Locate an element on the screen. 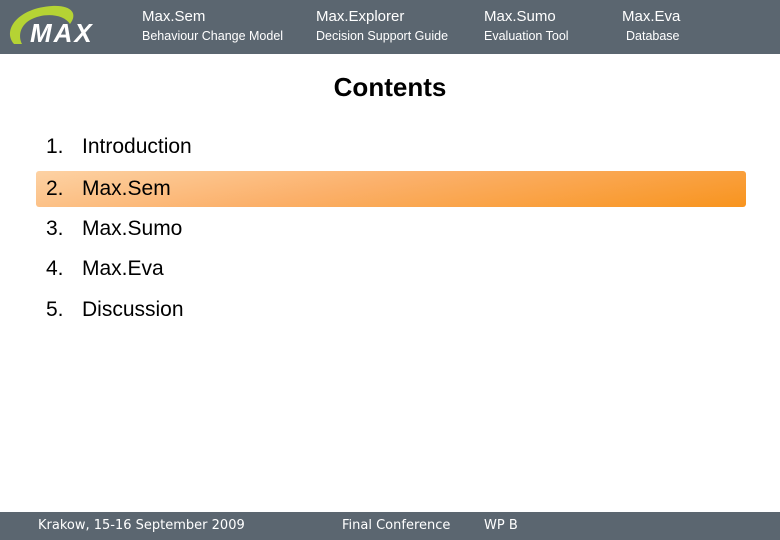 Image resolution: width=780 pixels, height=540 pixels. footer-work-package: WP B is located at coordinates (501, 525).